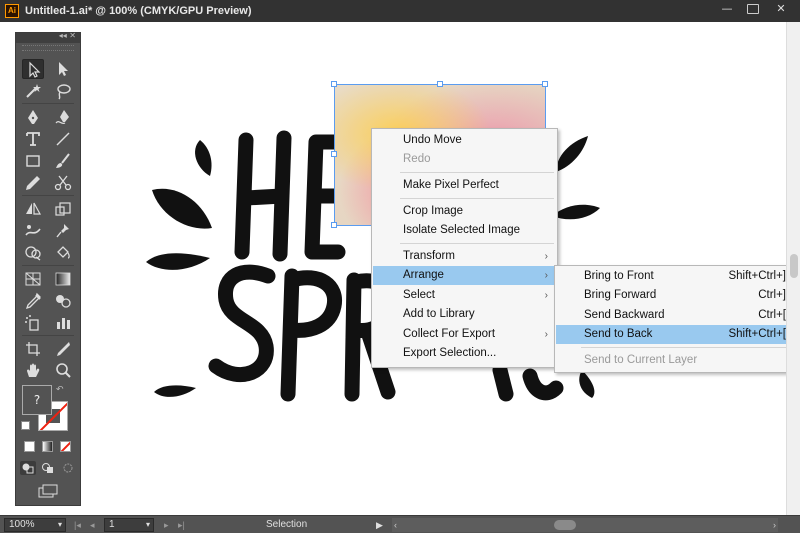  What do you see at coordinates (63, 231) in the screenshot?
I see `pin-tool` at bounding box center [63, 231].